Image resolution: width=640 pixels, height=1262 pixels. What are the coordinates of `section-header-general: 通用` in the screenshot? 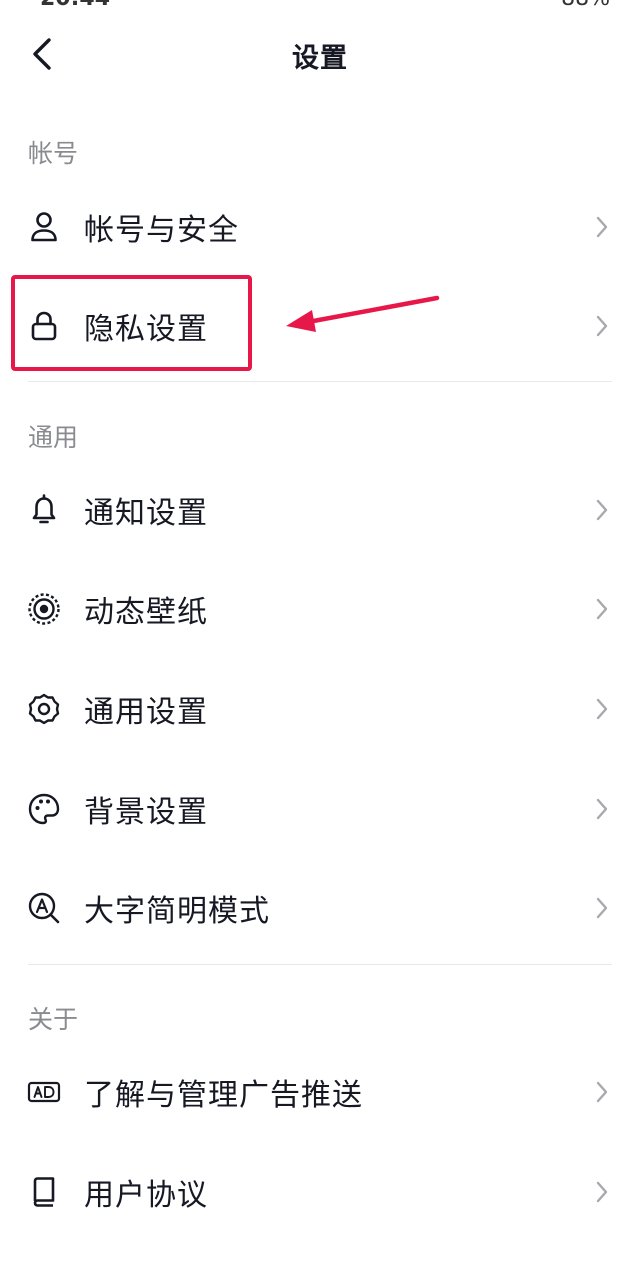 It's located at (53, 437).